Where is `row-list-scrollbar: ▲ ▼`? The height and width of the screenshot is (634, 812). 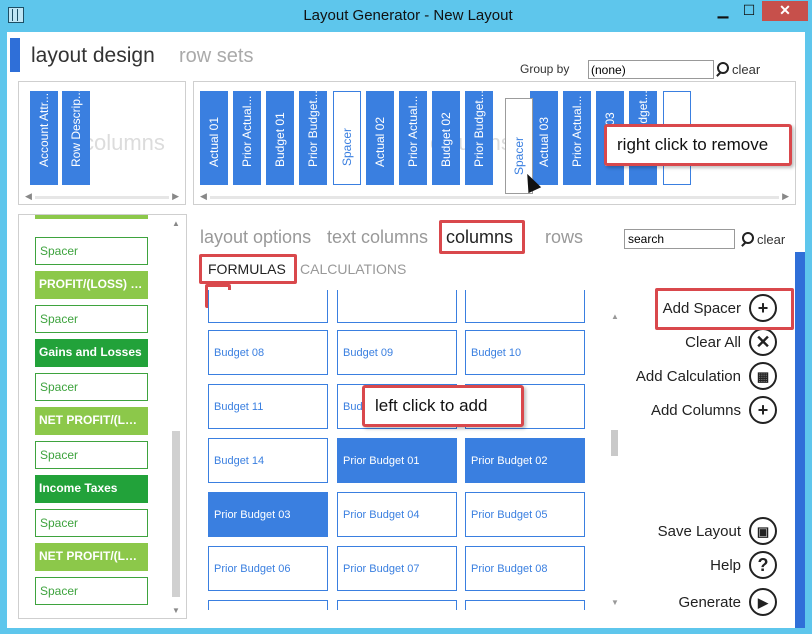
row-list-scrollbar: ▲ ▼ is located at coordinates (176, 417).